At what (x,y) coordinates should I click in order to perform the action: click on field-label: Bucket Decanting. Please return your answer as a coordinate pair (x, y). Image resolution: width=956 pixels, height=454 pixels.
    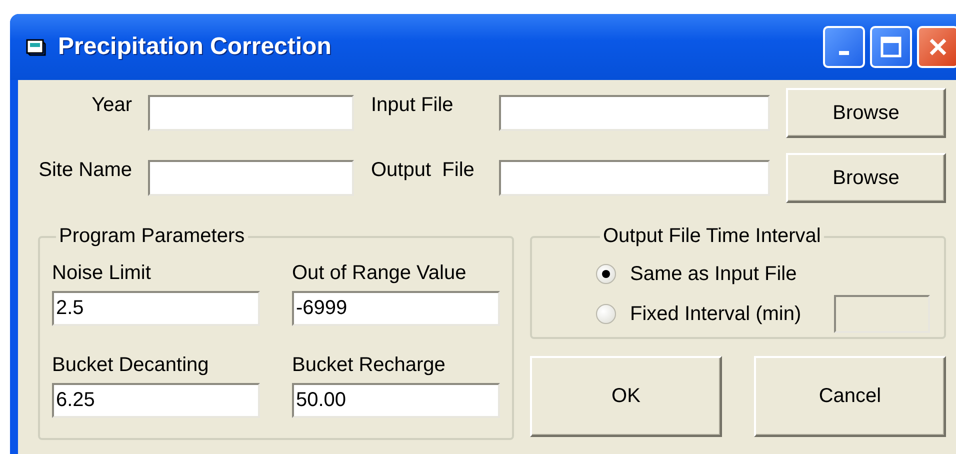
    Looking at the image, I should click on (131, 365).